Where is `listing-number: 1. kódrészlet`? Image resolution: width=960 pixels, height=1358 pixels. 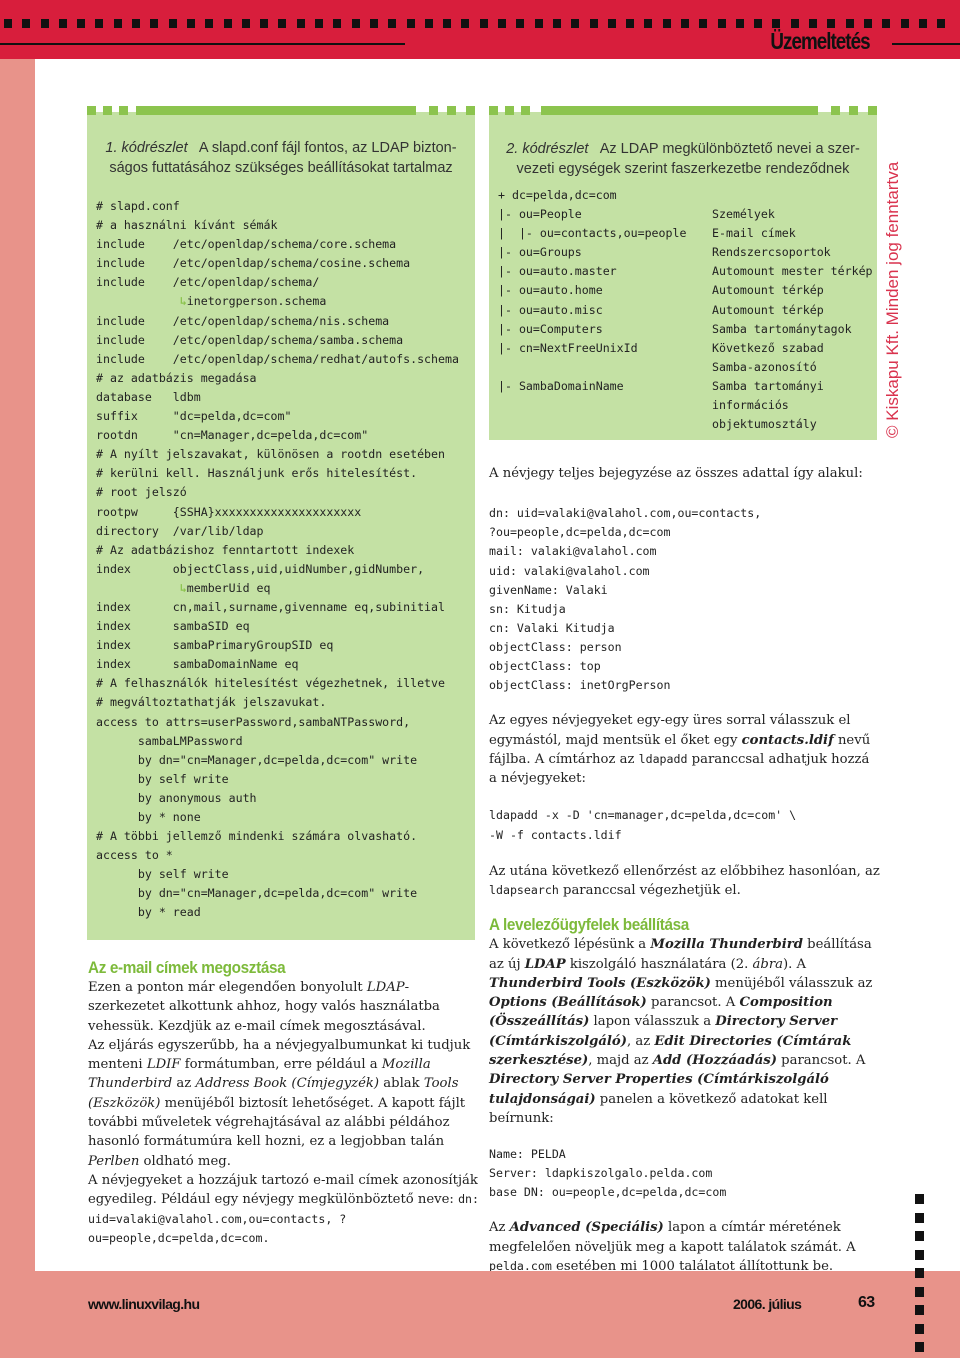 listing-number: 1. kódrészlet is located at coordinates (146, 148).